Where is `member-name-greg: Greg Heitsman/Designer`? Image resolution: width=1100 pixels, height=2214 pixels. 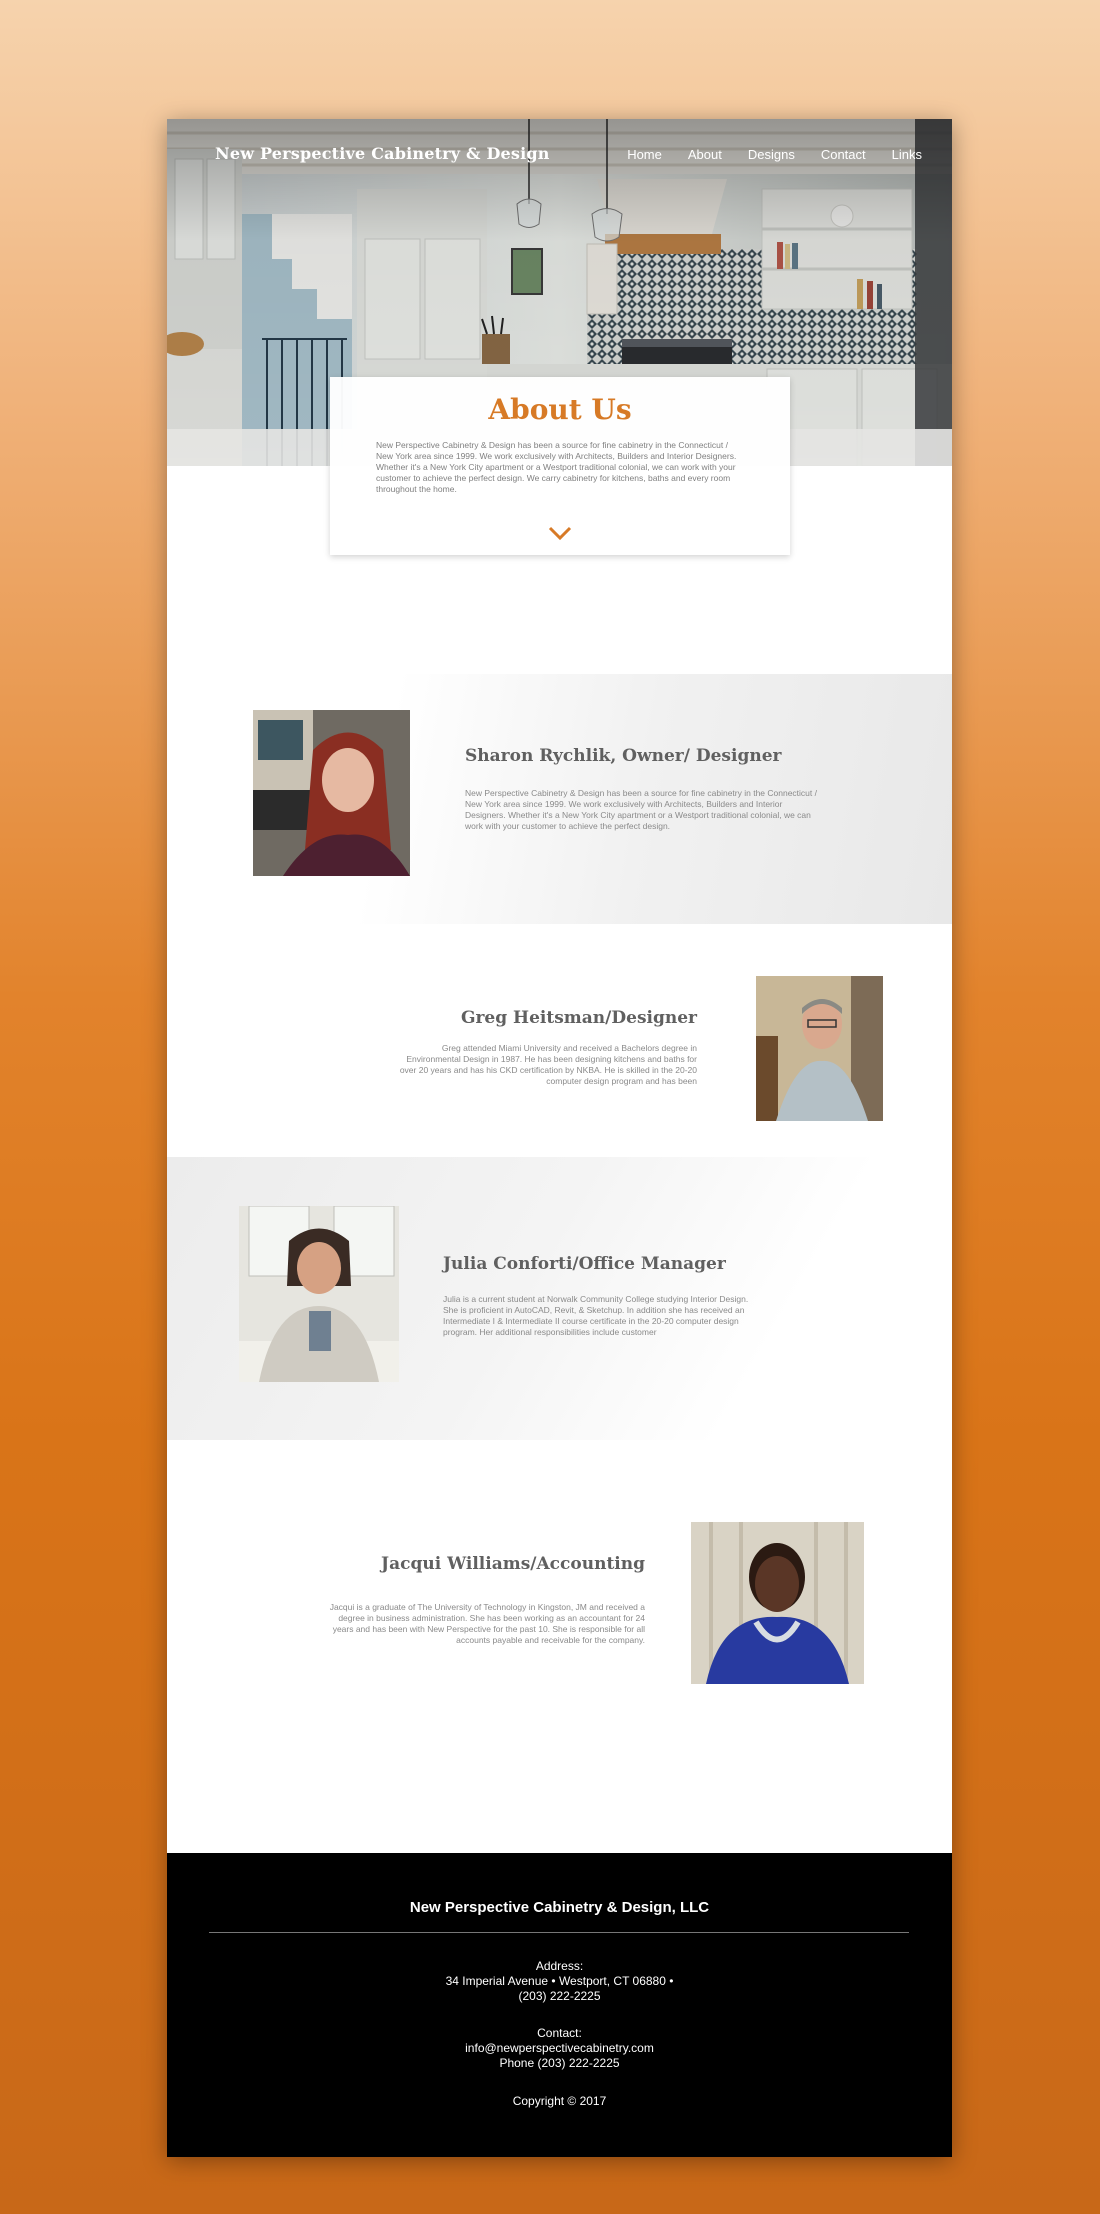
member-name-greg: Greg Heitsman/Designer is located at coordinates (578, 1018).